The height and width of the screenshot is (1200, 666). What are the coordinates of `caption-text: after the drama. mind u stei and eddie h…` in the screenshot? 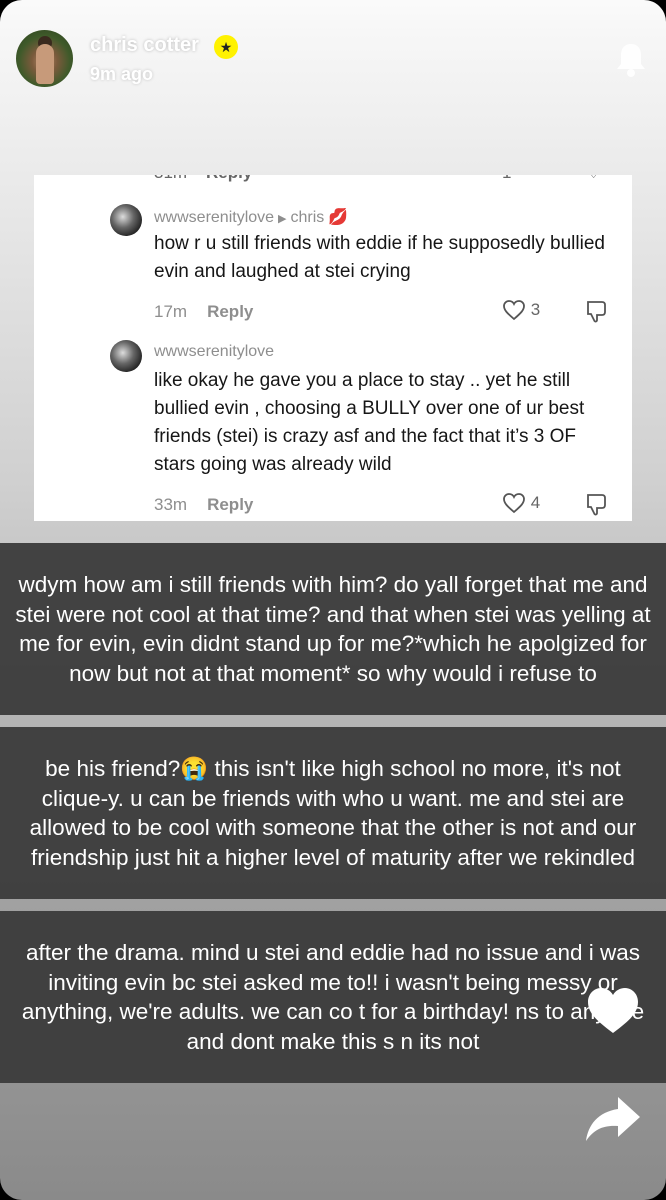 It's located at (333, 997).